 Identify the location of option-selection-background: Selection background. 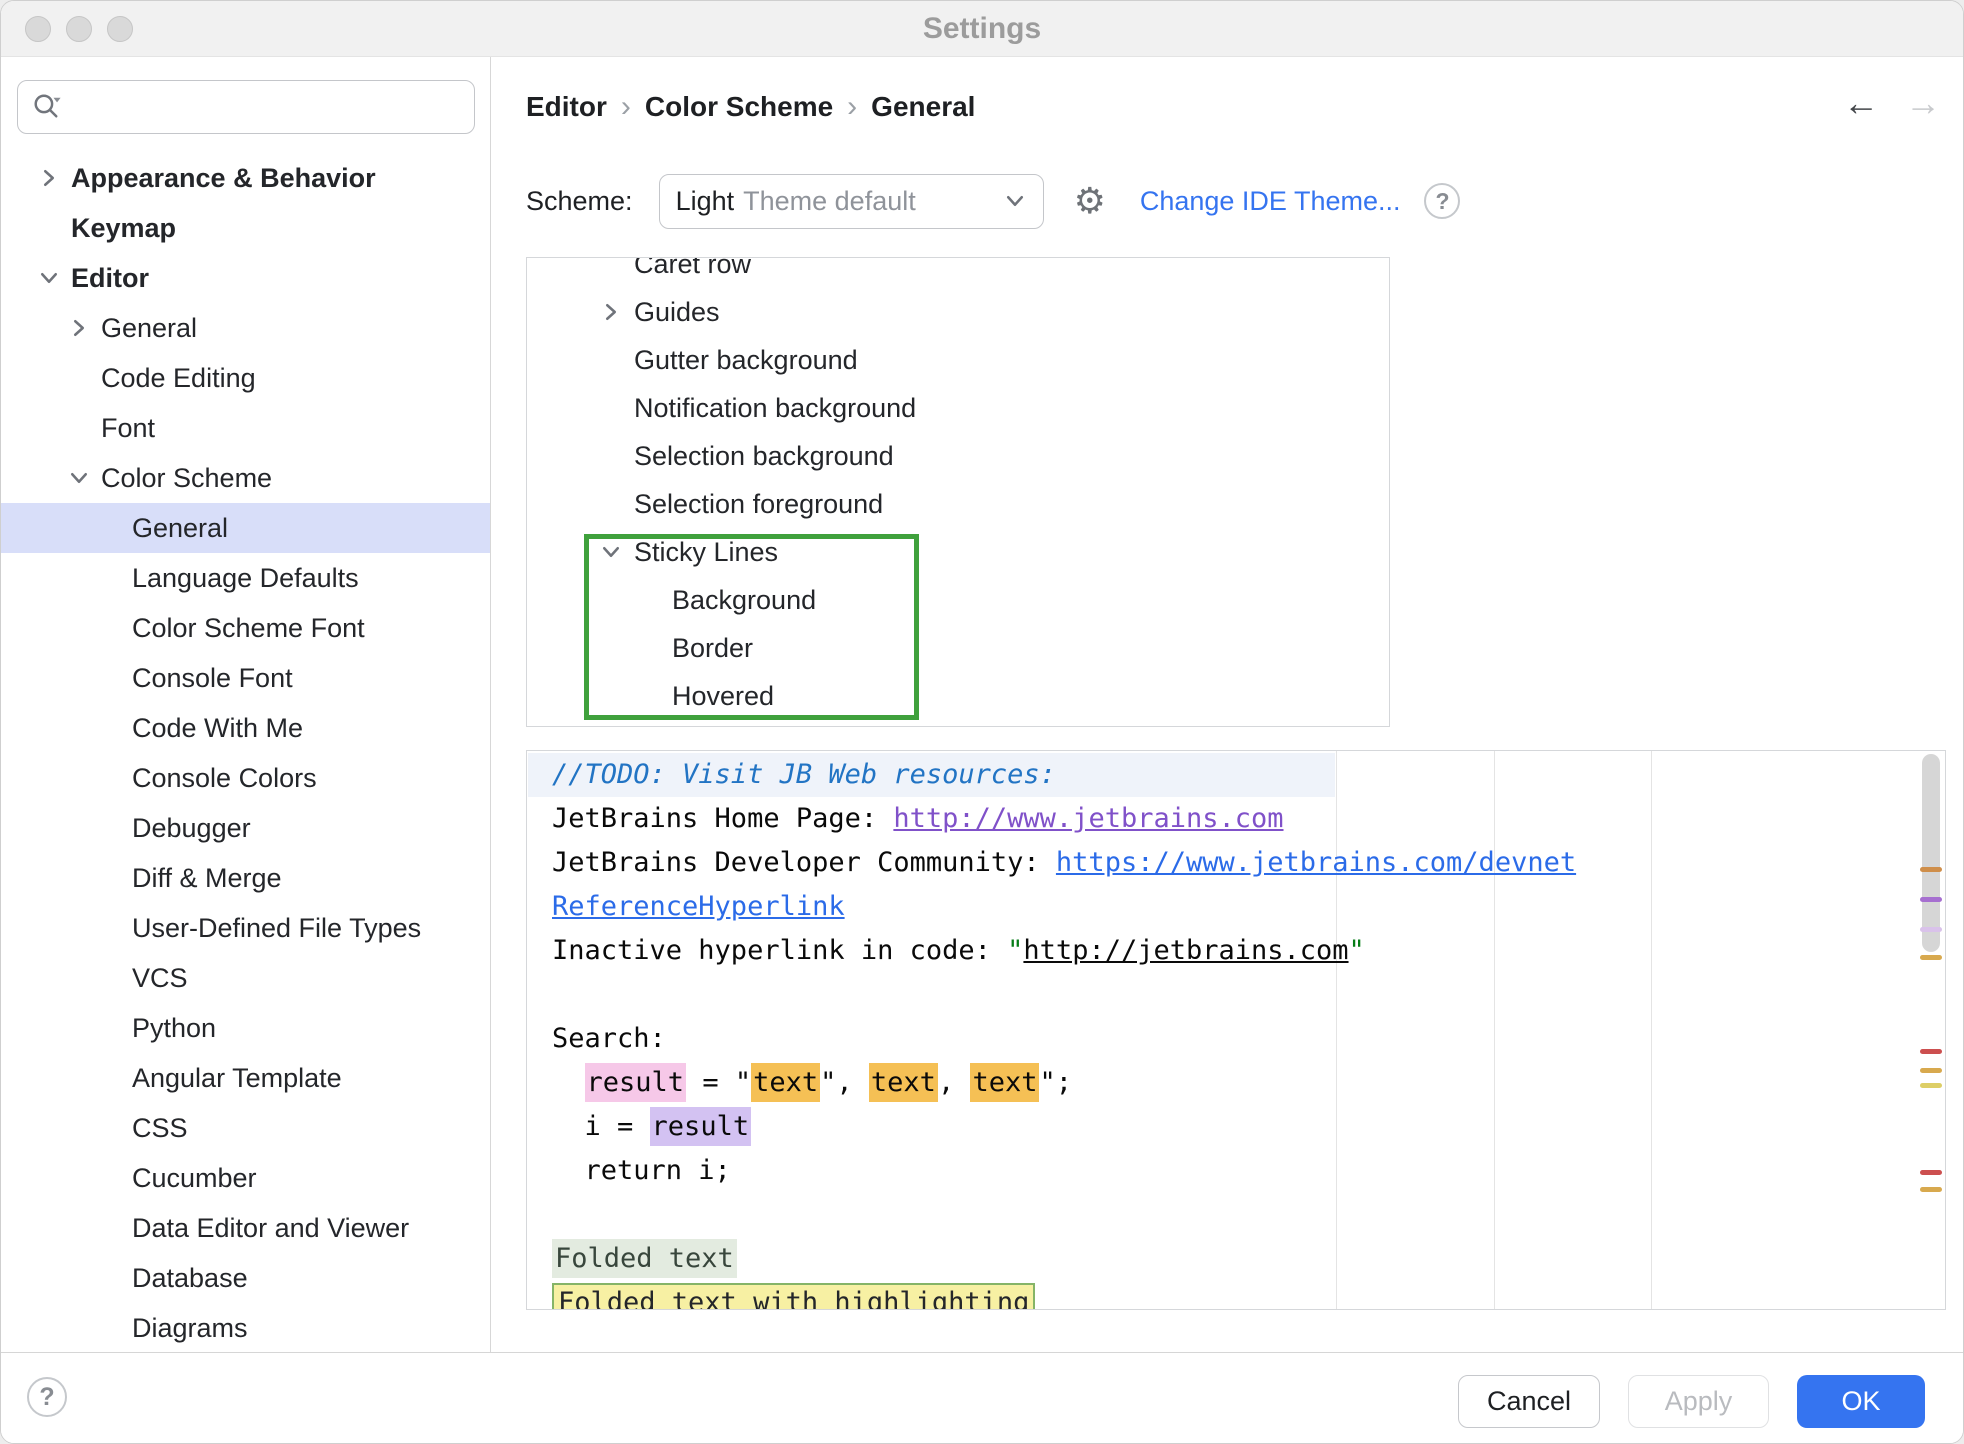
(958, 456).